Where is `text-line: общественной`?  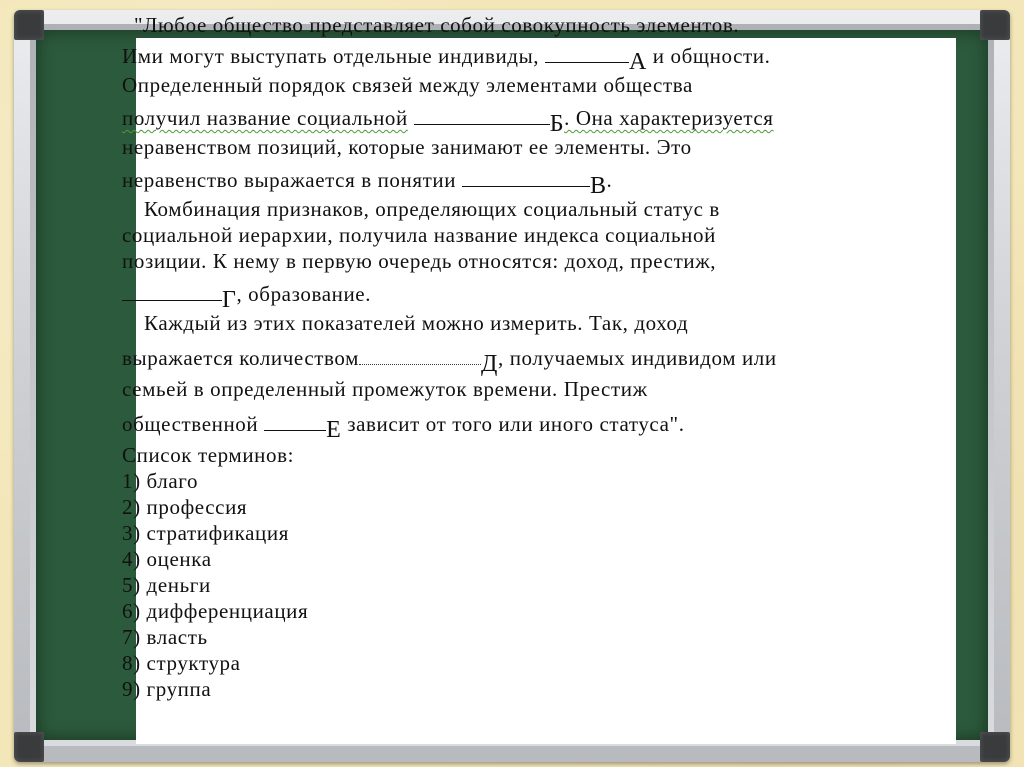
text-line: общественной is located at coordinates (190, 424).